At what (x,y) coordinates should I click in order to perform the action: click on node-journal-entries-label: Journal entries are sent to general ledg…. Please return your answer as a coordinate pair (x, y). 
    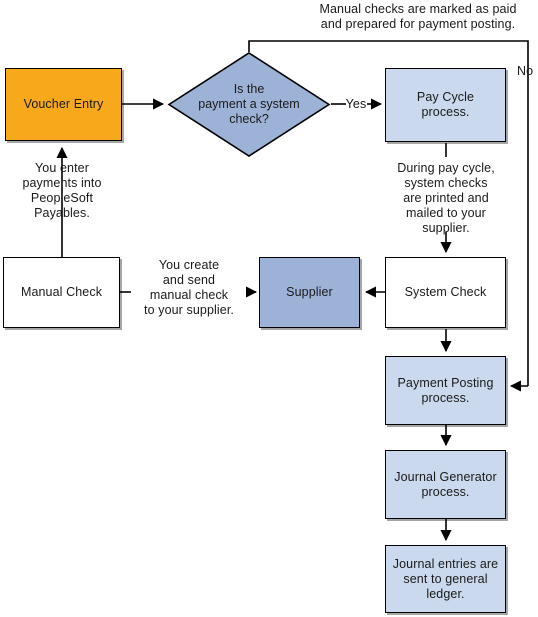
    Looking at the image, I should click on (445, 578).